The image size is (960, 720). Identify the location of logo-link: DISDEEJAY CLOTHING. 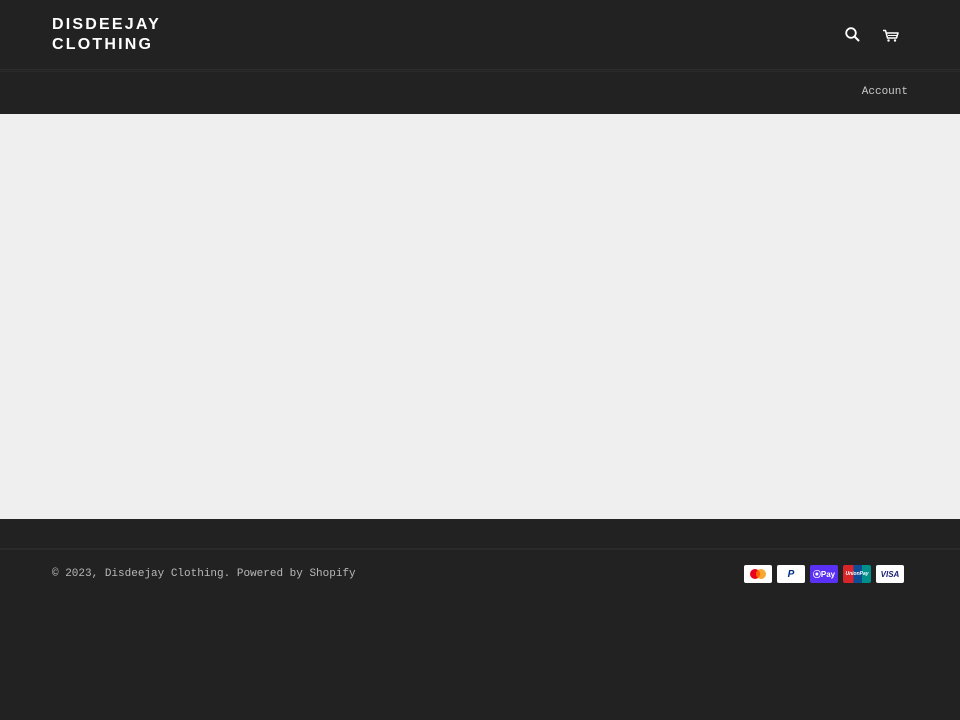
(106, 35).